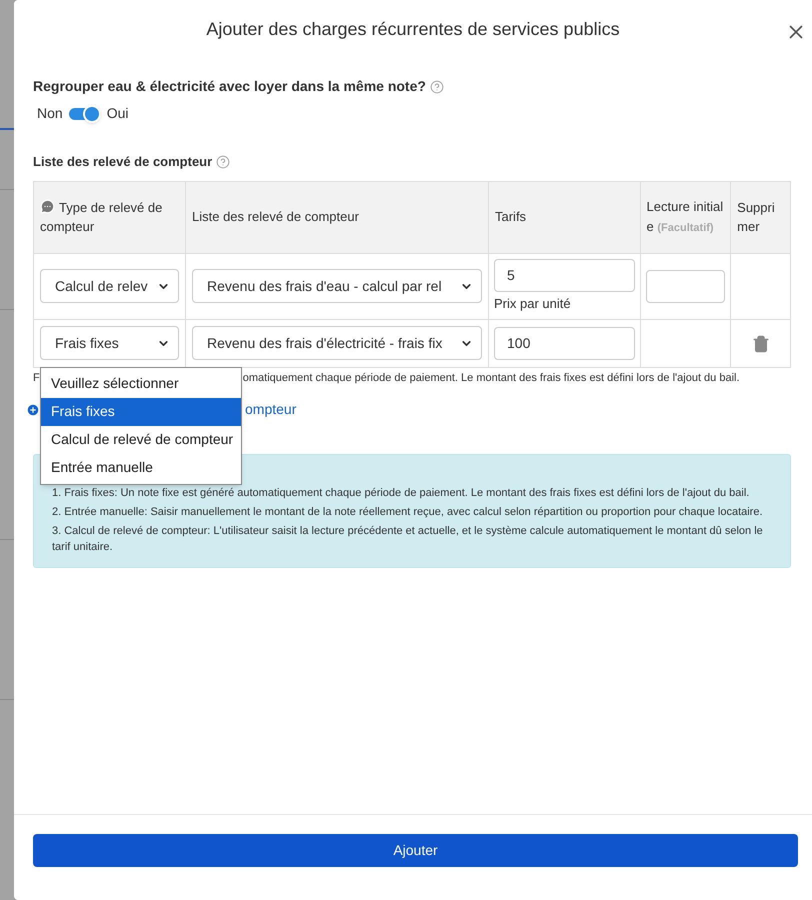  I want to click on rate-field: 100, so click(564, 343).